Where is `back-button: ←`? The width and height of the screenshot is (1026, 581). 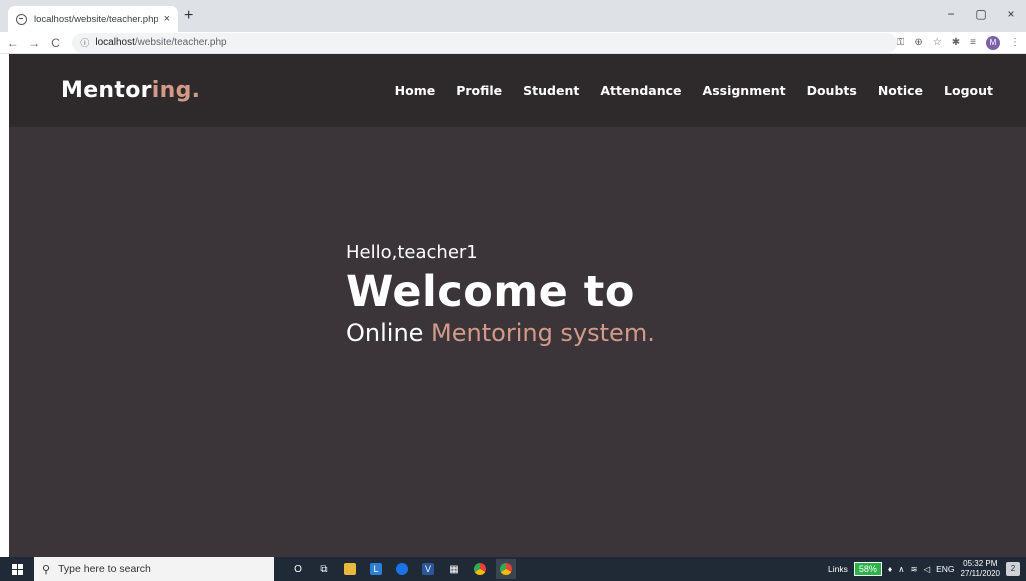 back-button: ← is located at coordinates (12, 43).